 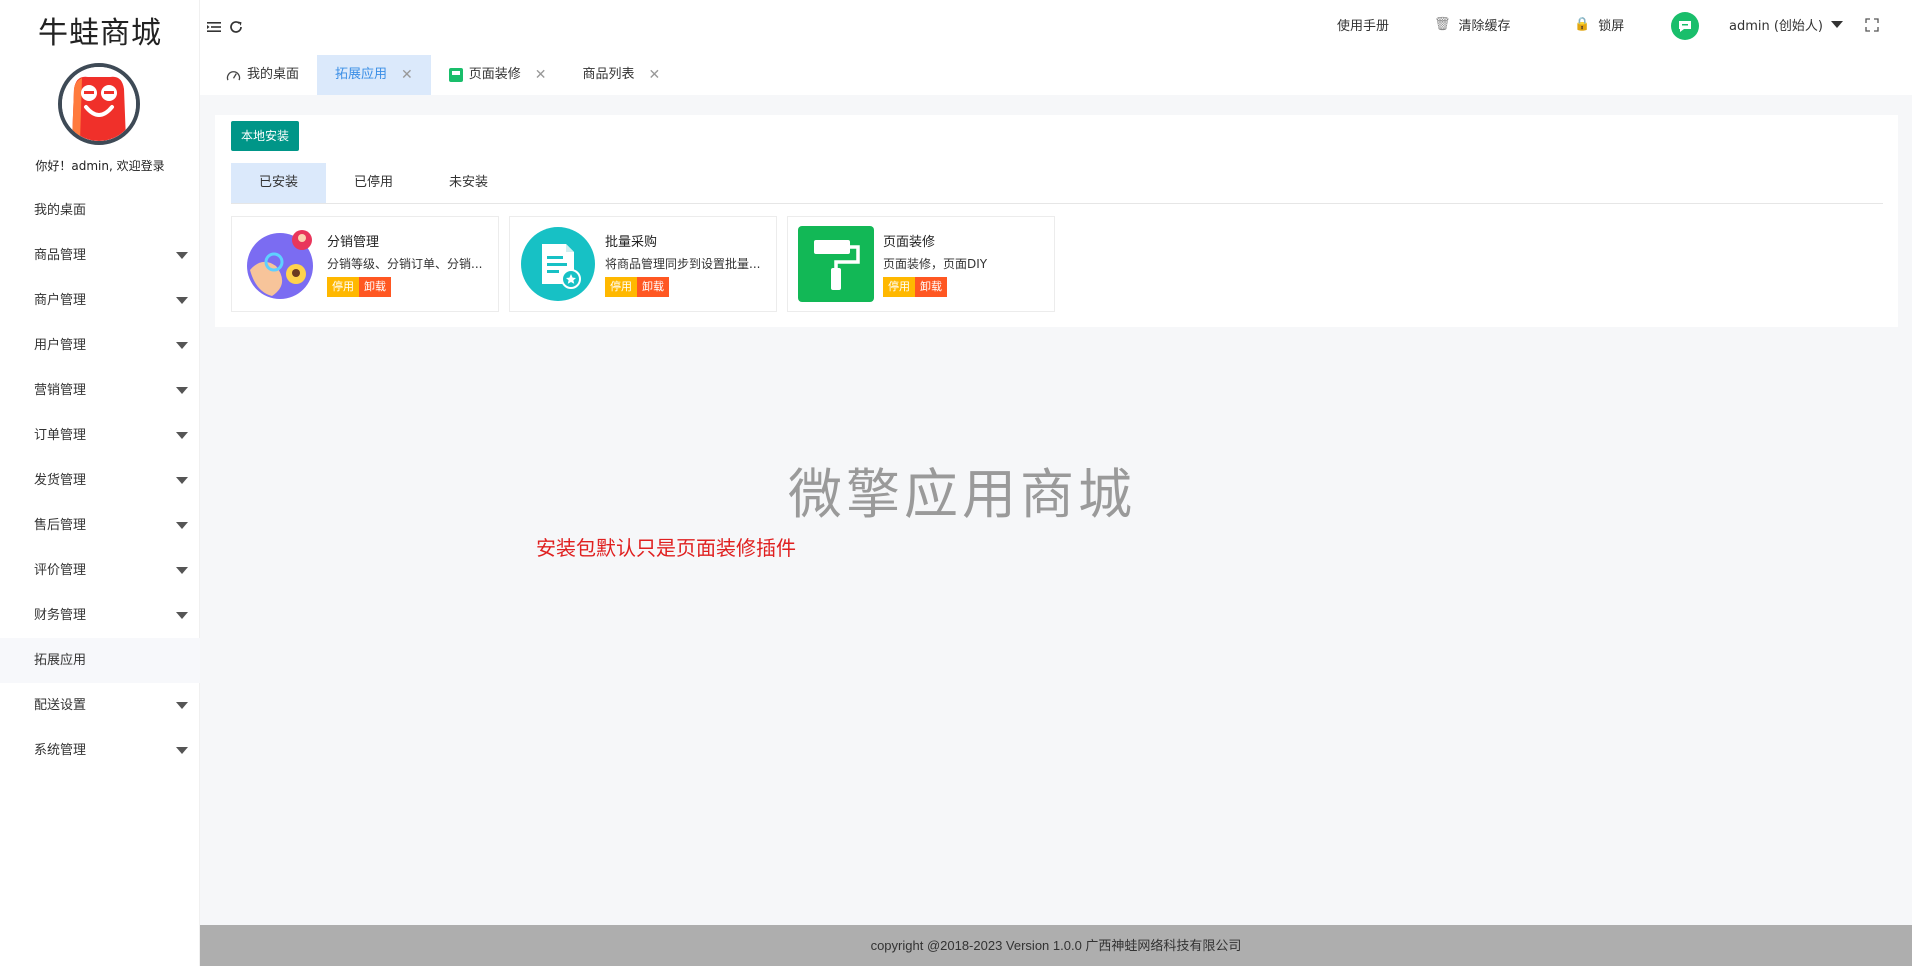 I want to click on sidebar-item-label: 评价管理, so click(x=60, y=570).